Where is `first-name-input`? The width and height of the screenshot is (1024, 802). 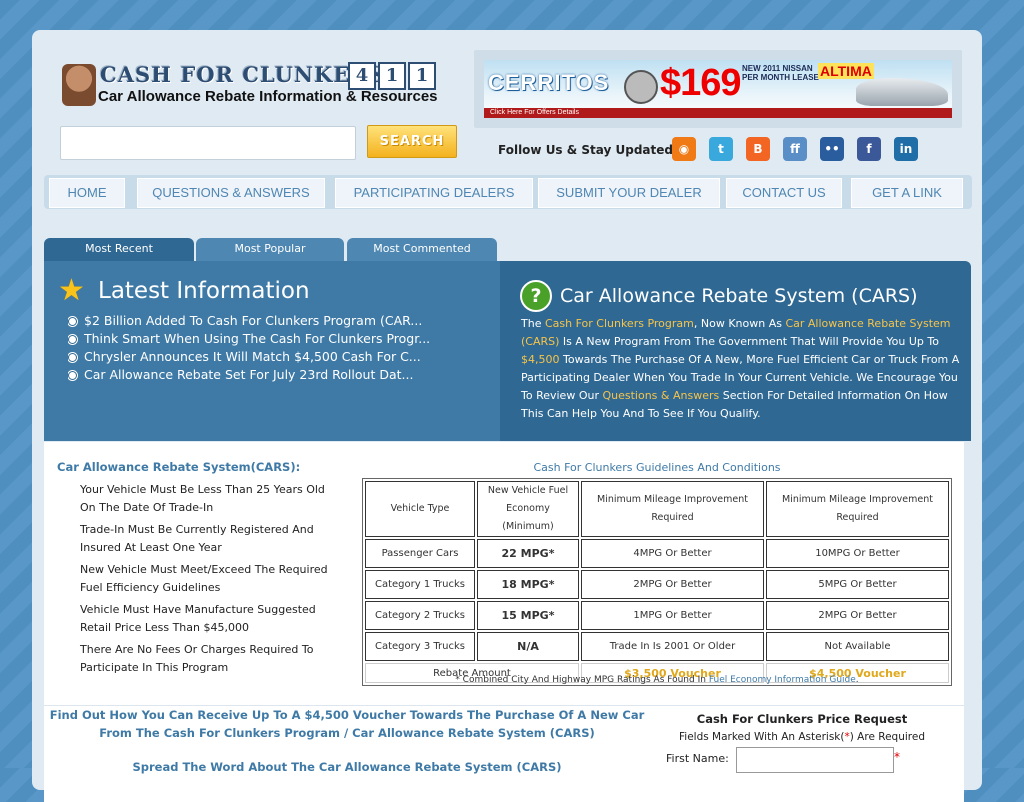
first-name-input is located at coordinates (815, 760).